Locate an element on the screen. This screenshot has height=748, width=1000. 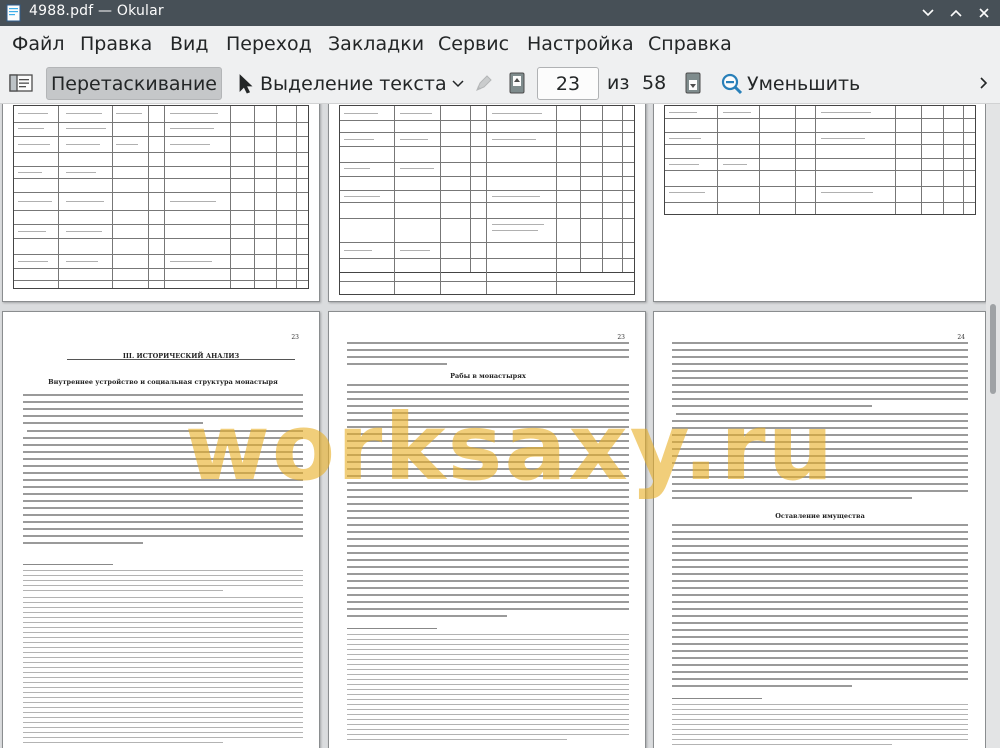
selection-mode-dropdown is located at coordinates (458, 83).